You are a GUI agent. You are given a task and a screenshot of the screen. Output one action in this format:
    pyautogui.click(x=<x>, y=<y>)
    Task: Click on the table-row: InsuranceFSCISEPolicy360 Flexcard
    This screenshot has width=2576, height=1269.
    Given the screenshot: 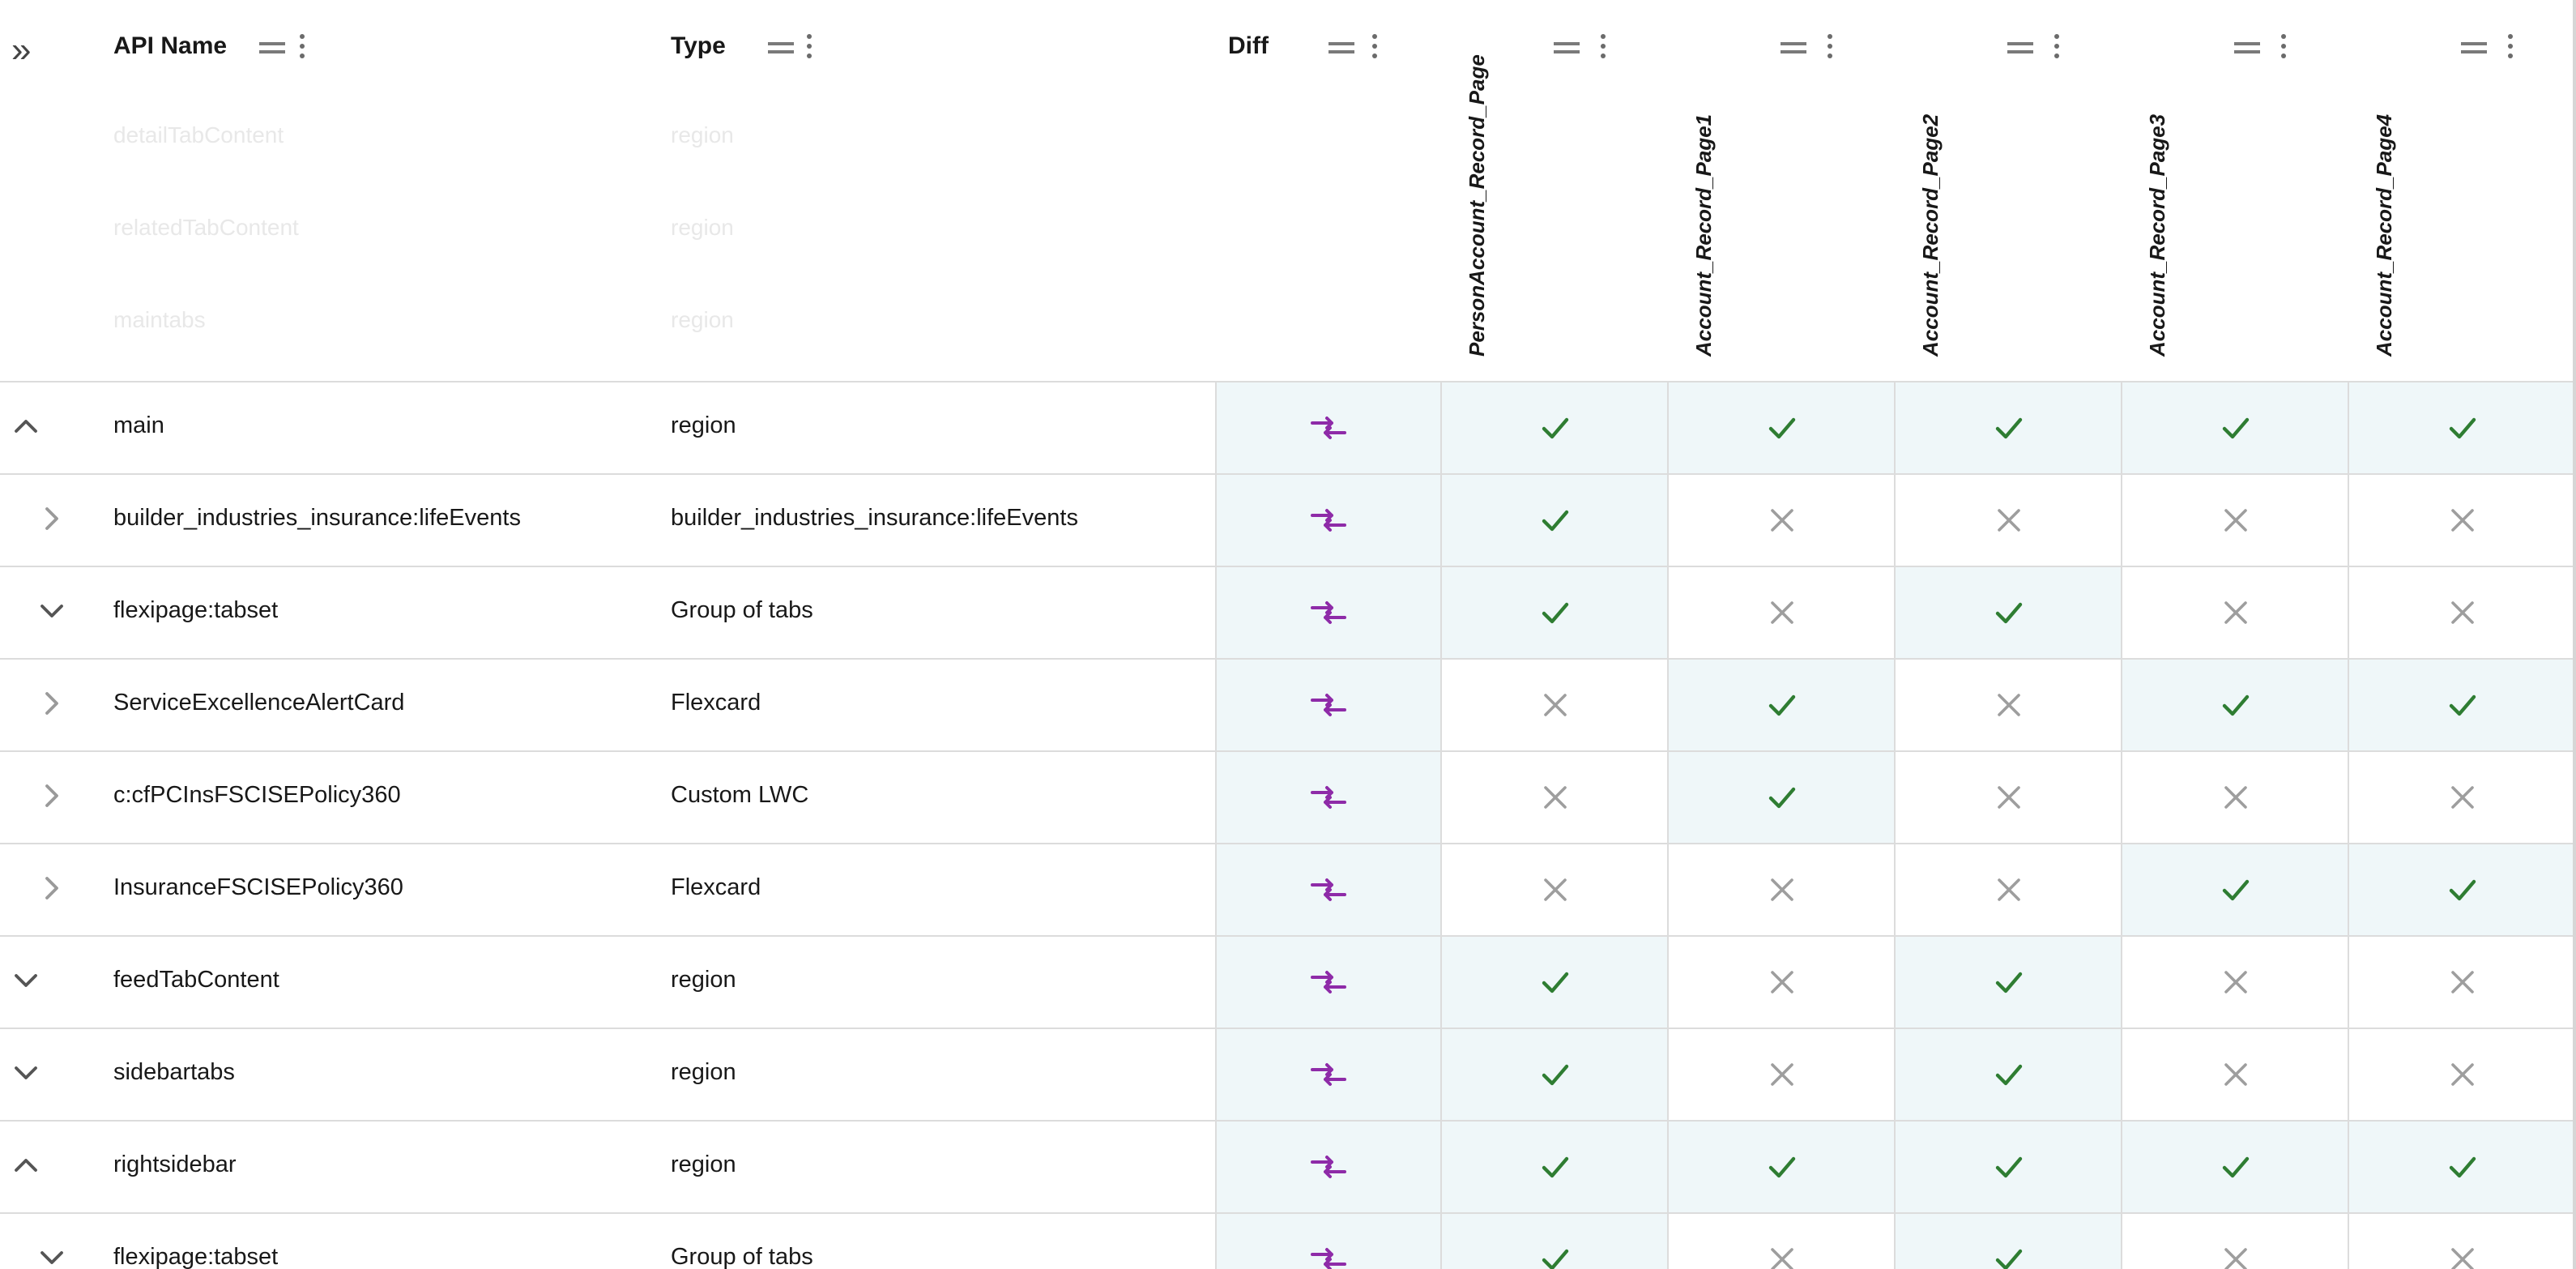 What is the action you would take?
    pyautogui.click(x=1288, y=890)
    